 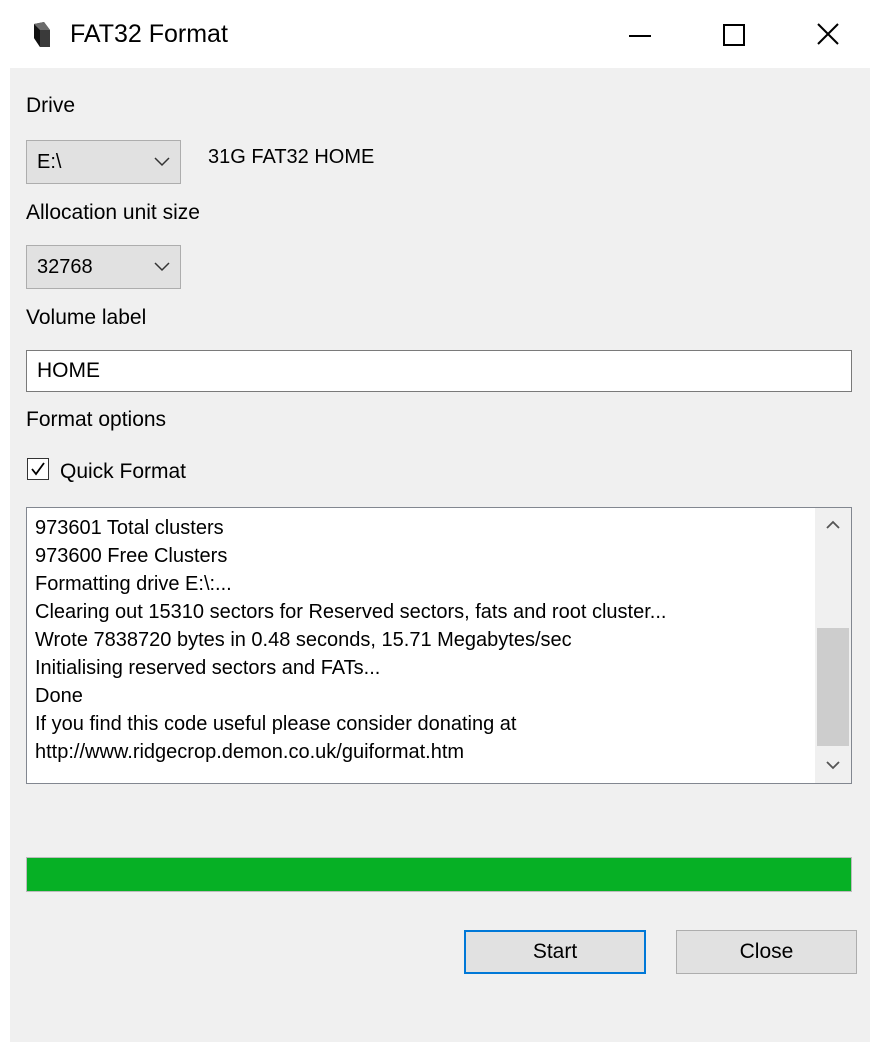 I want to click on progress-fill, so click(x=439, y=874).